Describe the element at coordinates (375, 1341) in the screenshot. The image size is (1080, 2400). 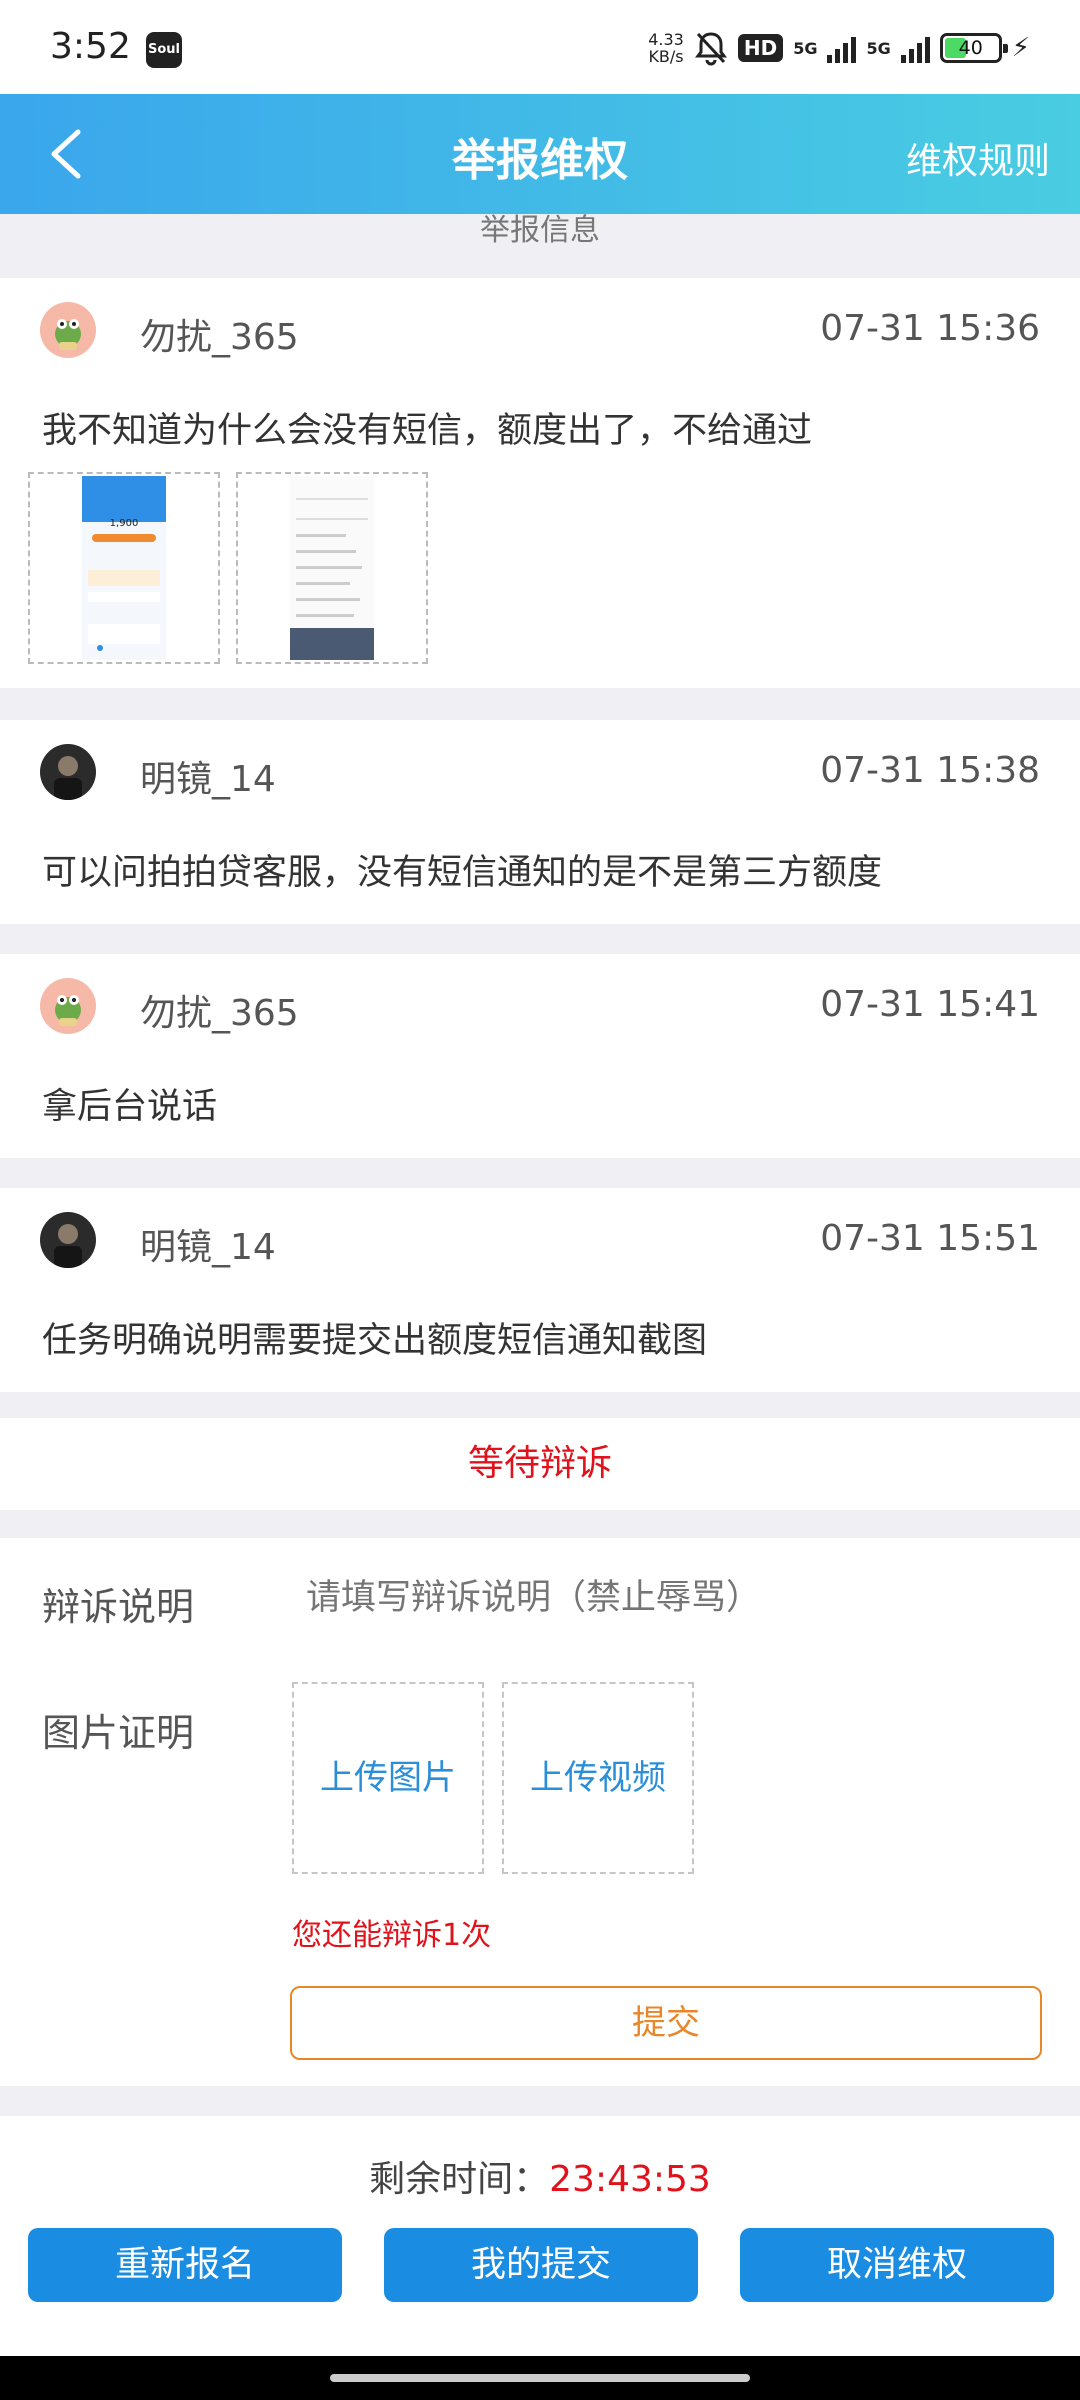
I see `message-text: 任务明确说明需要提交出额度短信通知截图` at that location.